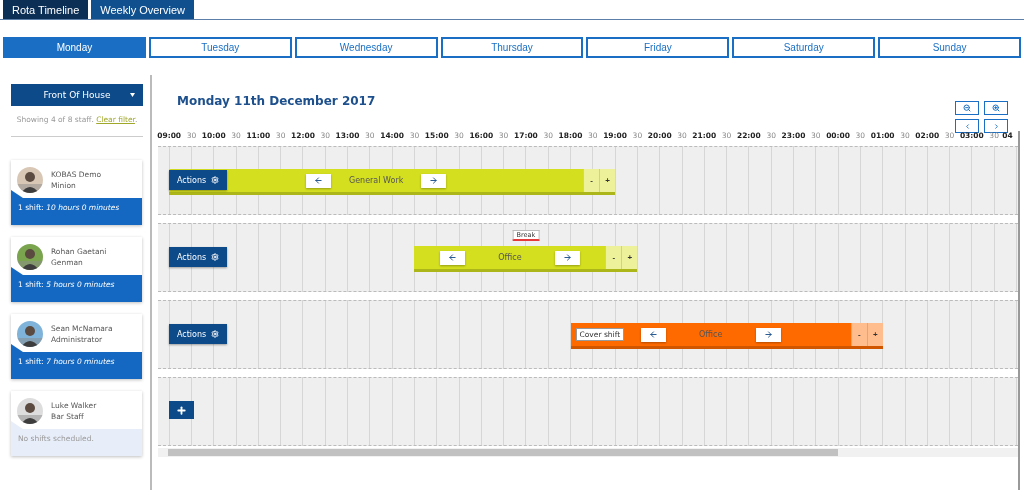 The width and height of the screenshot is (1024, 490). Describe the element at coordinates (220, 47) in the screenshot. I see `day-tab: Tuesday` at that location.